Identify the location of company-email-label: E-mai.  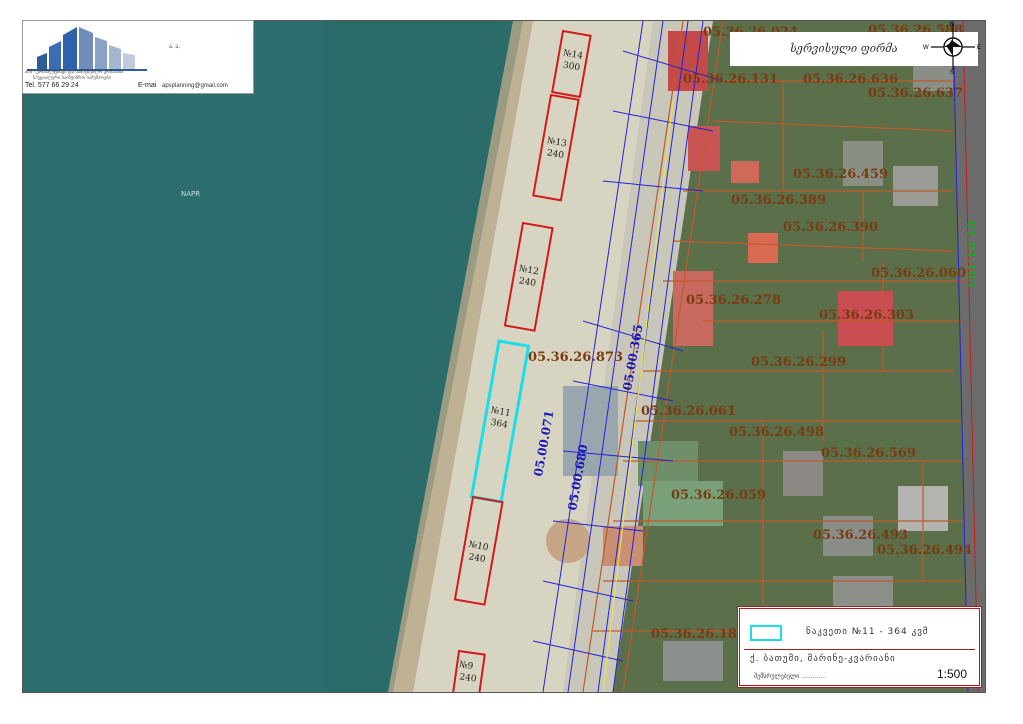
(147, 85).